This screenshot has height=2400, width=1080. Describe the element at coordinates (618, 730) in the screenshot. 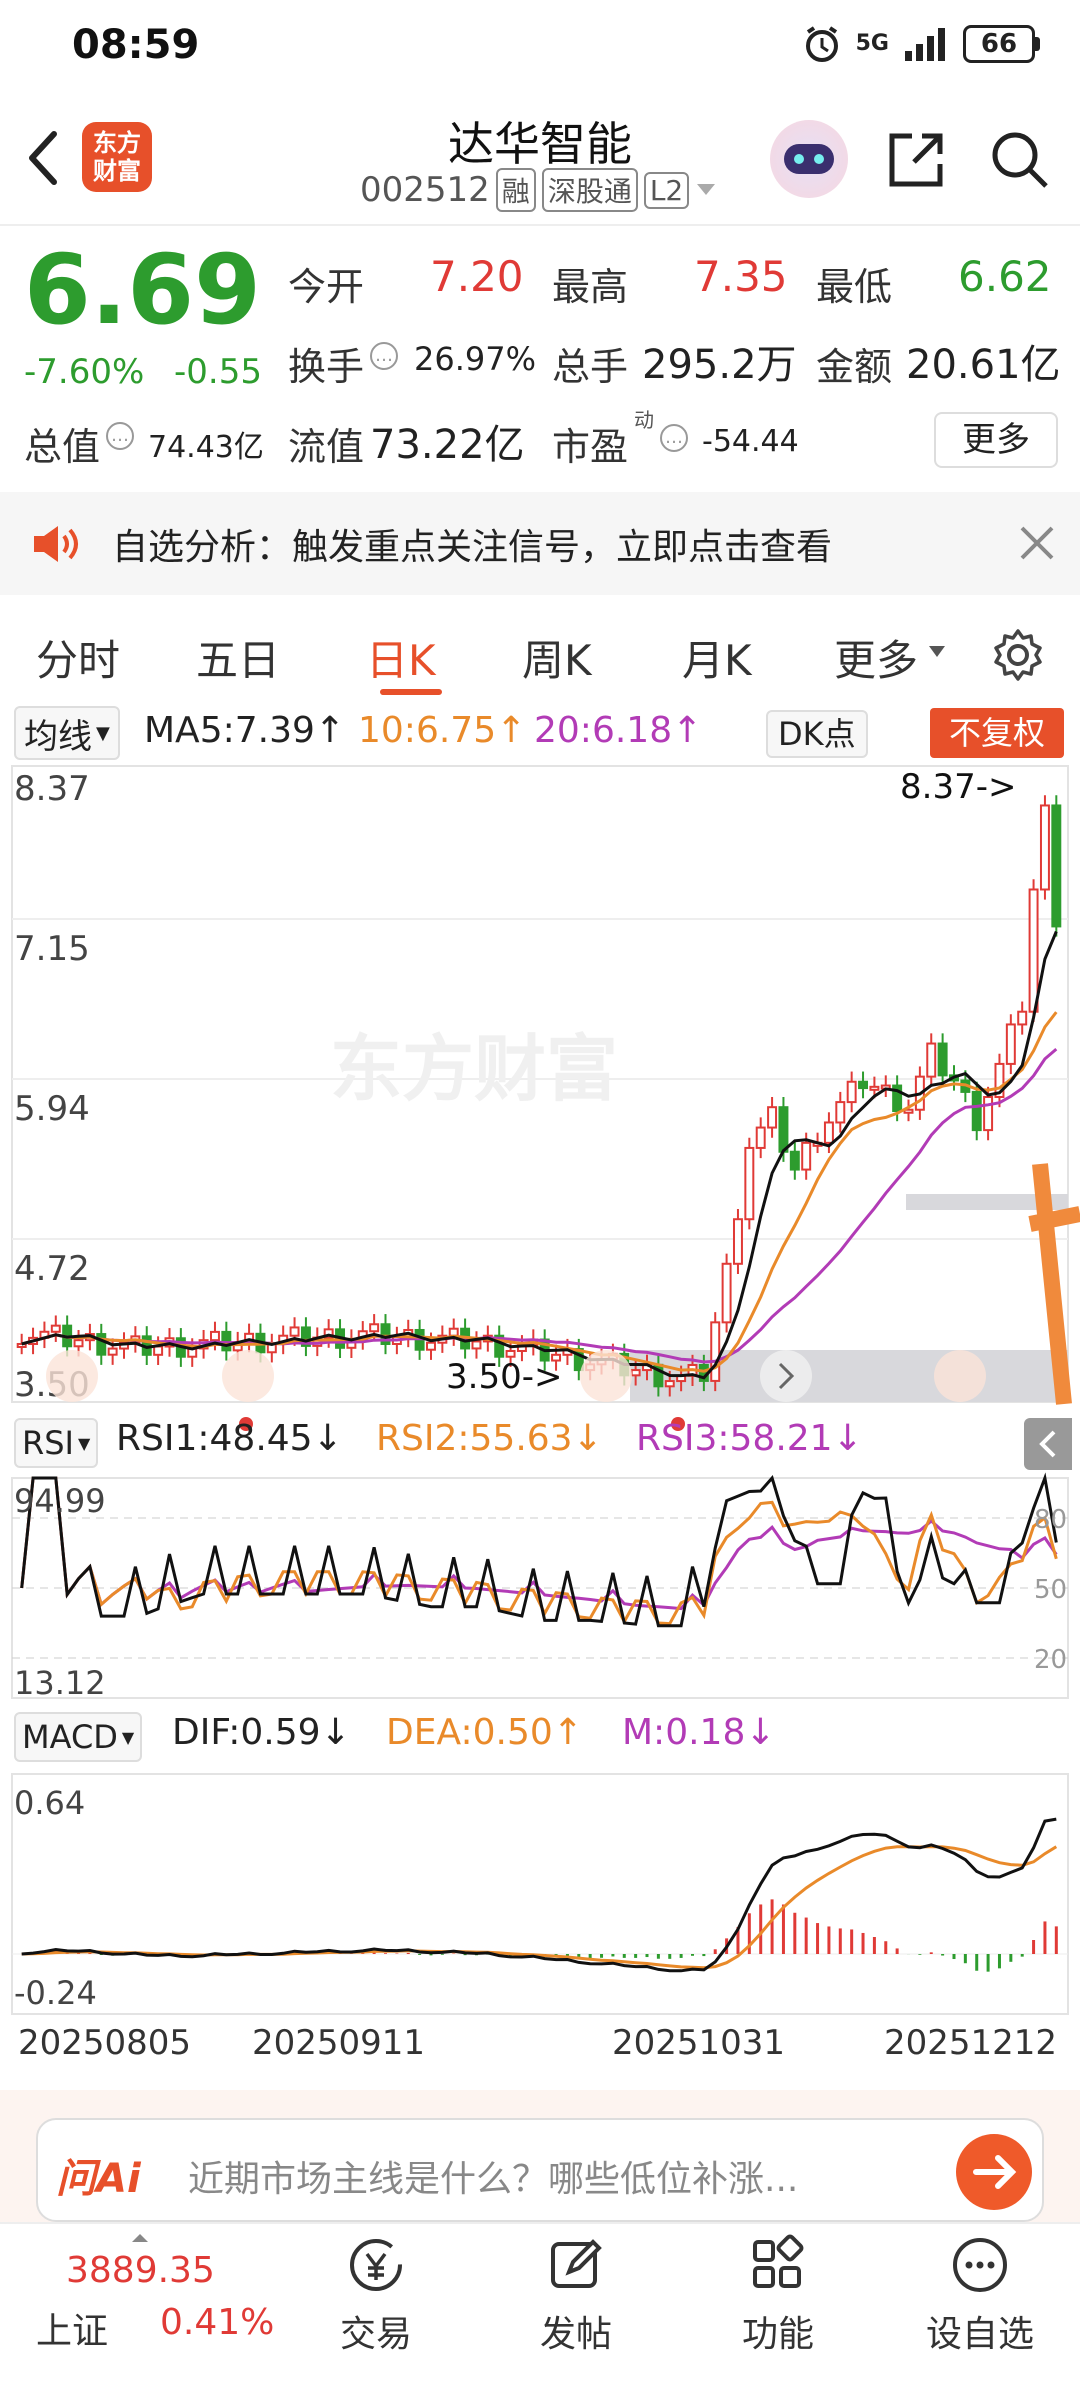

I see `ma20-legend: 20:6.18↑` at that location.